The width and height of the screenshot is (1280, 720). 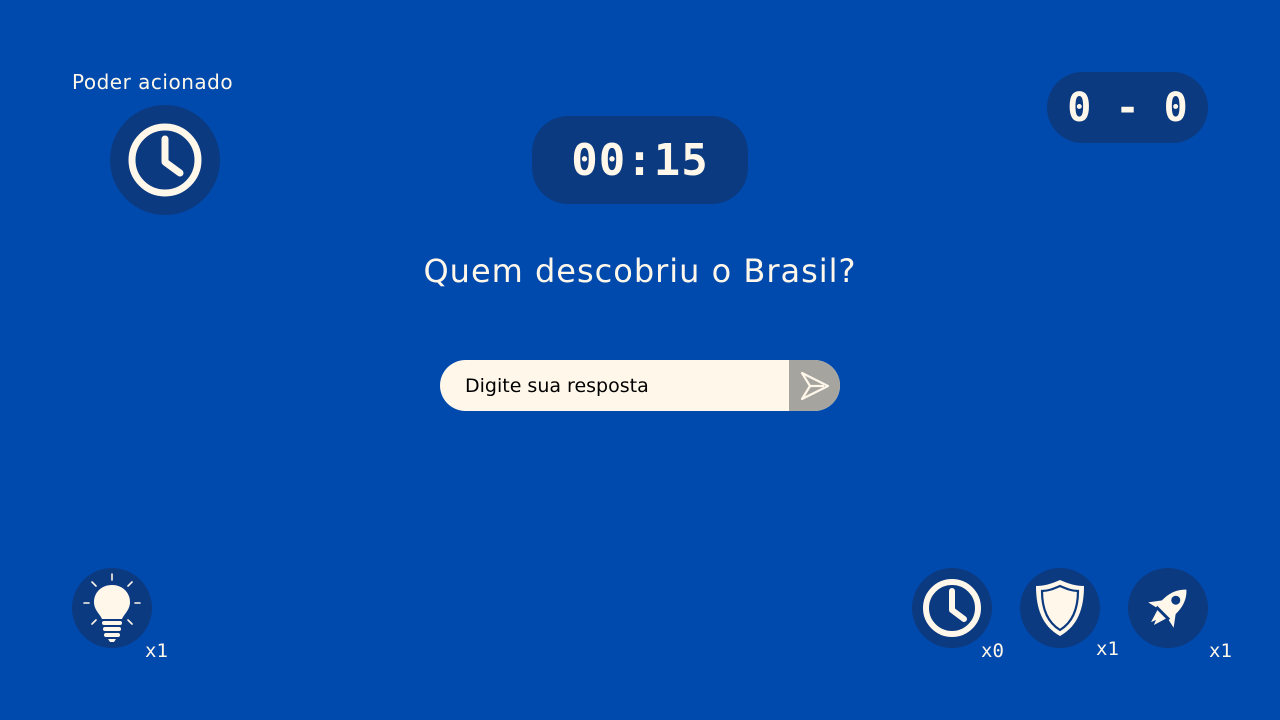 What do you see at coordinates (992, 651) in the screenshot?
I see `time-power-count: x0` at bounding box center [992, 651].